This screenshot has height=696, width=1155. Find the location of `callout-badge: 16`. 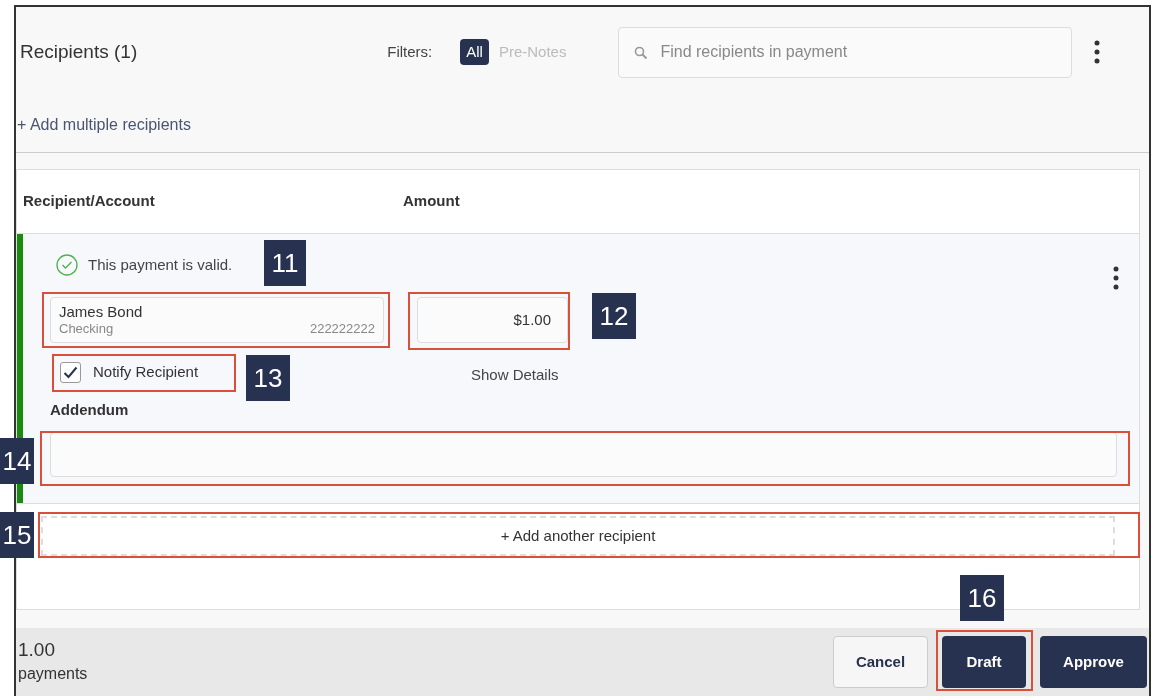

callout-badge: 16 is located at coordinates (982, 598).